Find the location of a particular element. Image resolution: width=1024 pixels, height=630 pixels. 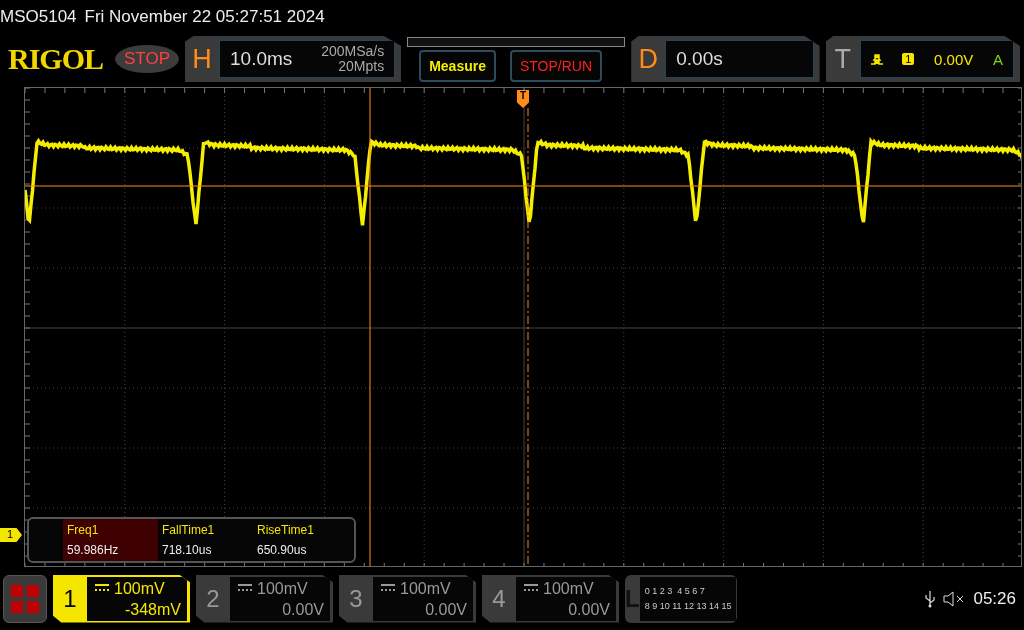

stop-run-button: STOP/RUN is located at coordinates (556, 65).